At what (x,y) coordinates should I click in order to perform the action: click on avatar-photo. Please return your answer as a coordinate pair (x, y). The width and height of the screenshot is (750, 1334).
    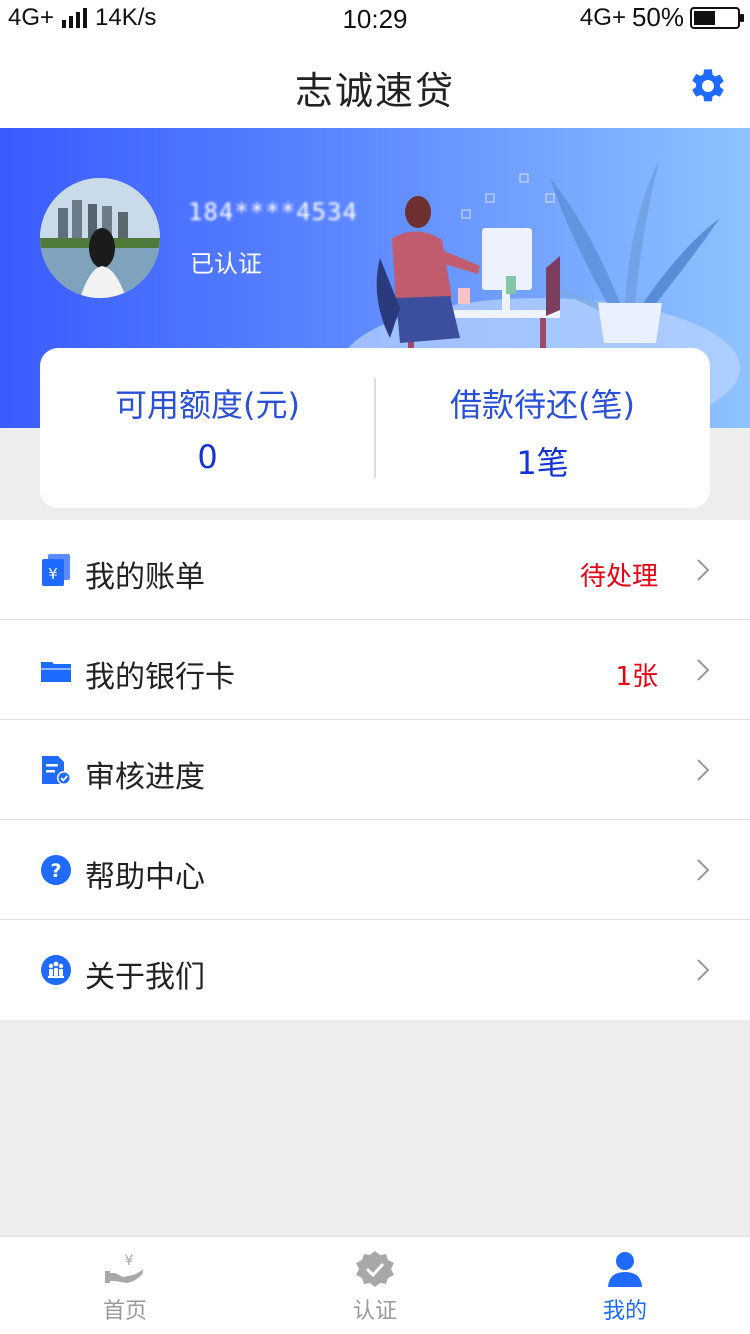
    Looking at the image, I should click on (100, 238).